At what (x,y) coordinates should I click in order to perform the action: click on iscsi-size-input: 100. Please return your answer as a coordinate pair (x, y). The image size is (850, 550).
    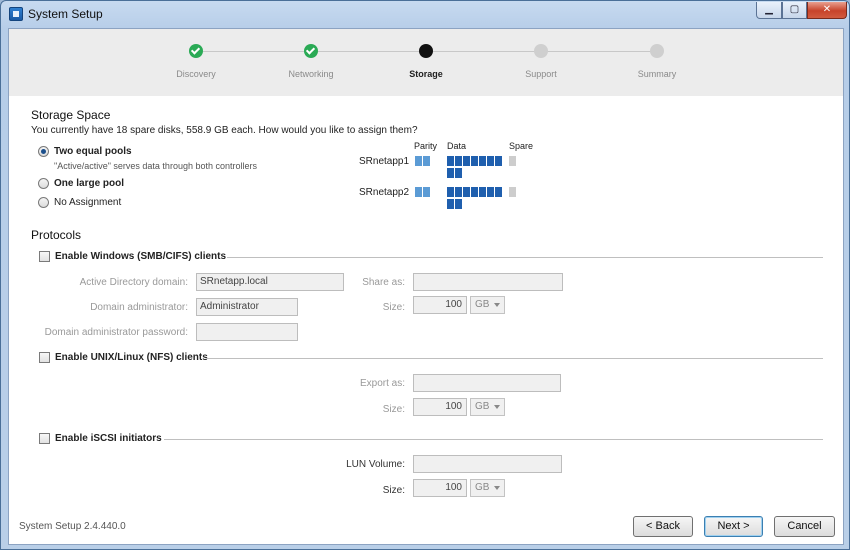
    Looking at the image, I should click on (440, 488).